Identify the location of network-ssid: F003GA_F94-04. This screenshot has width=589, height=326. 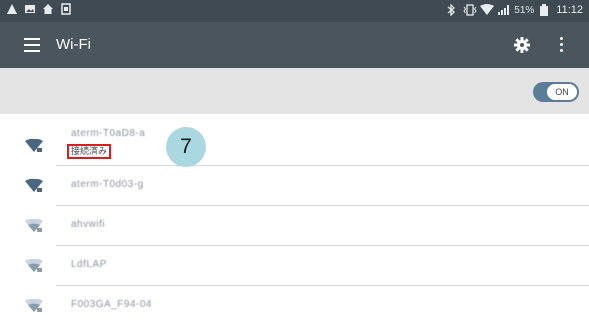
(111, 304).